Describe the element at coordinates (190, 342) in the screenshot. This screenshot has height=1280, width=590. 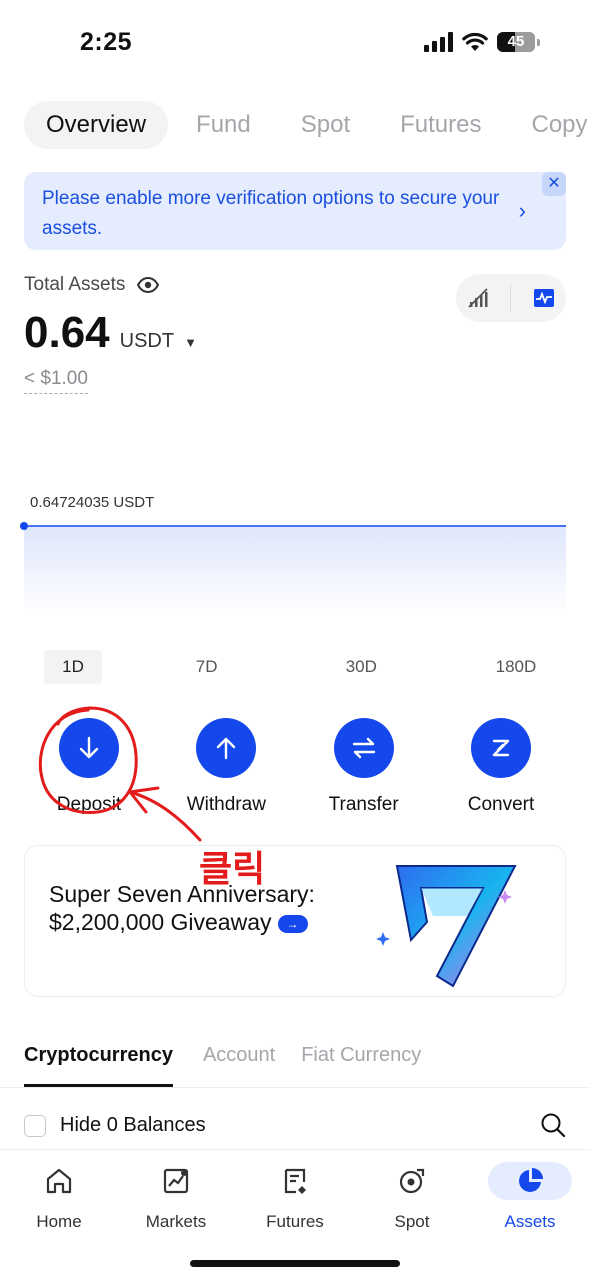
I see `caret-down-icon: ▼` at that location.